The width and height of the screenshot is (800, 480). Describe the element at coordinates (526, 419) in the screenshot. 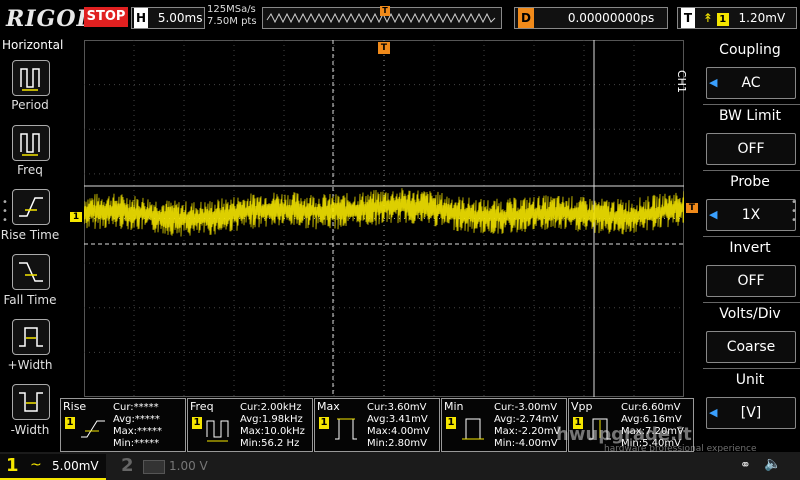

I see `measurement-average: Avg:-2.74mV` at that location.